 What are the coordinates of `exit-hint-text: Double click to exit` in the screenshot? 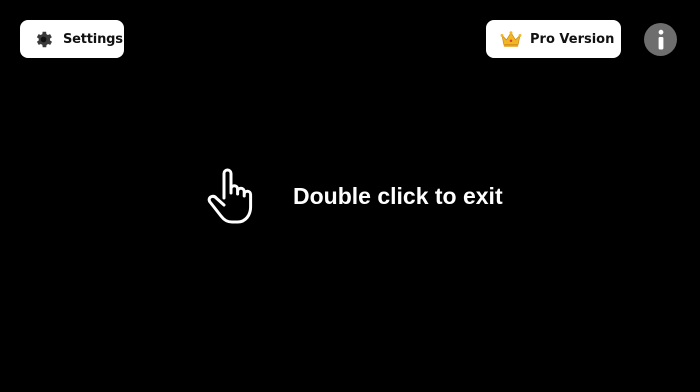 It's located at (398, 195).